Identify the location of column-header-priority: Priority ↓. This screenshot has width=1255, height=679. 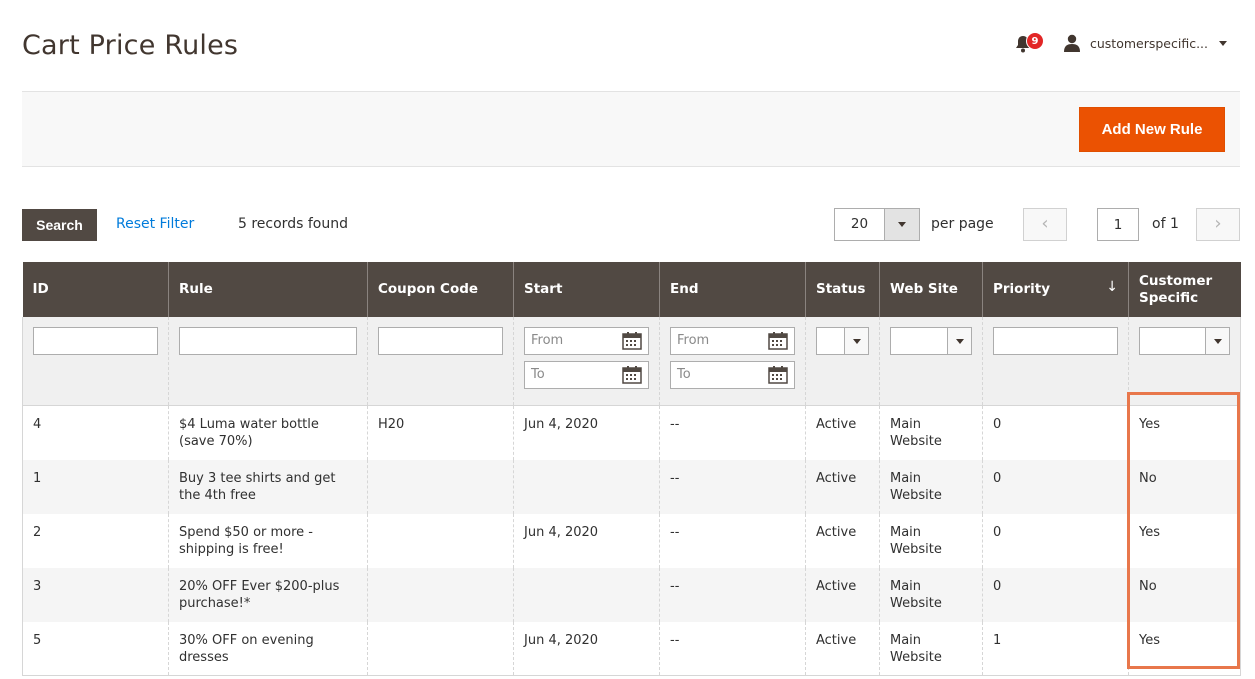
(1055, 289).